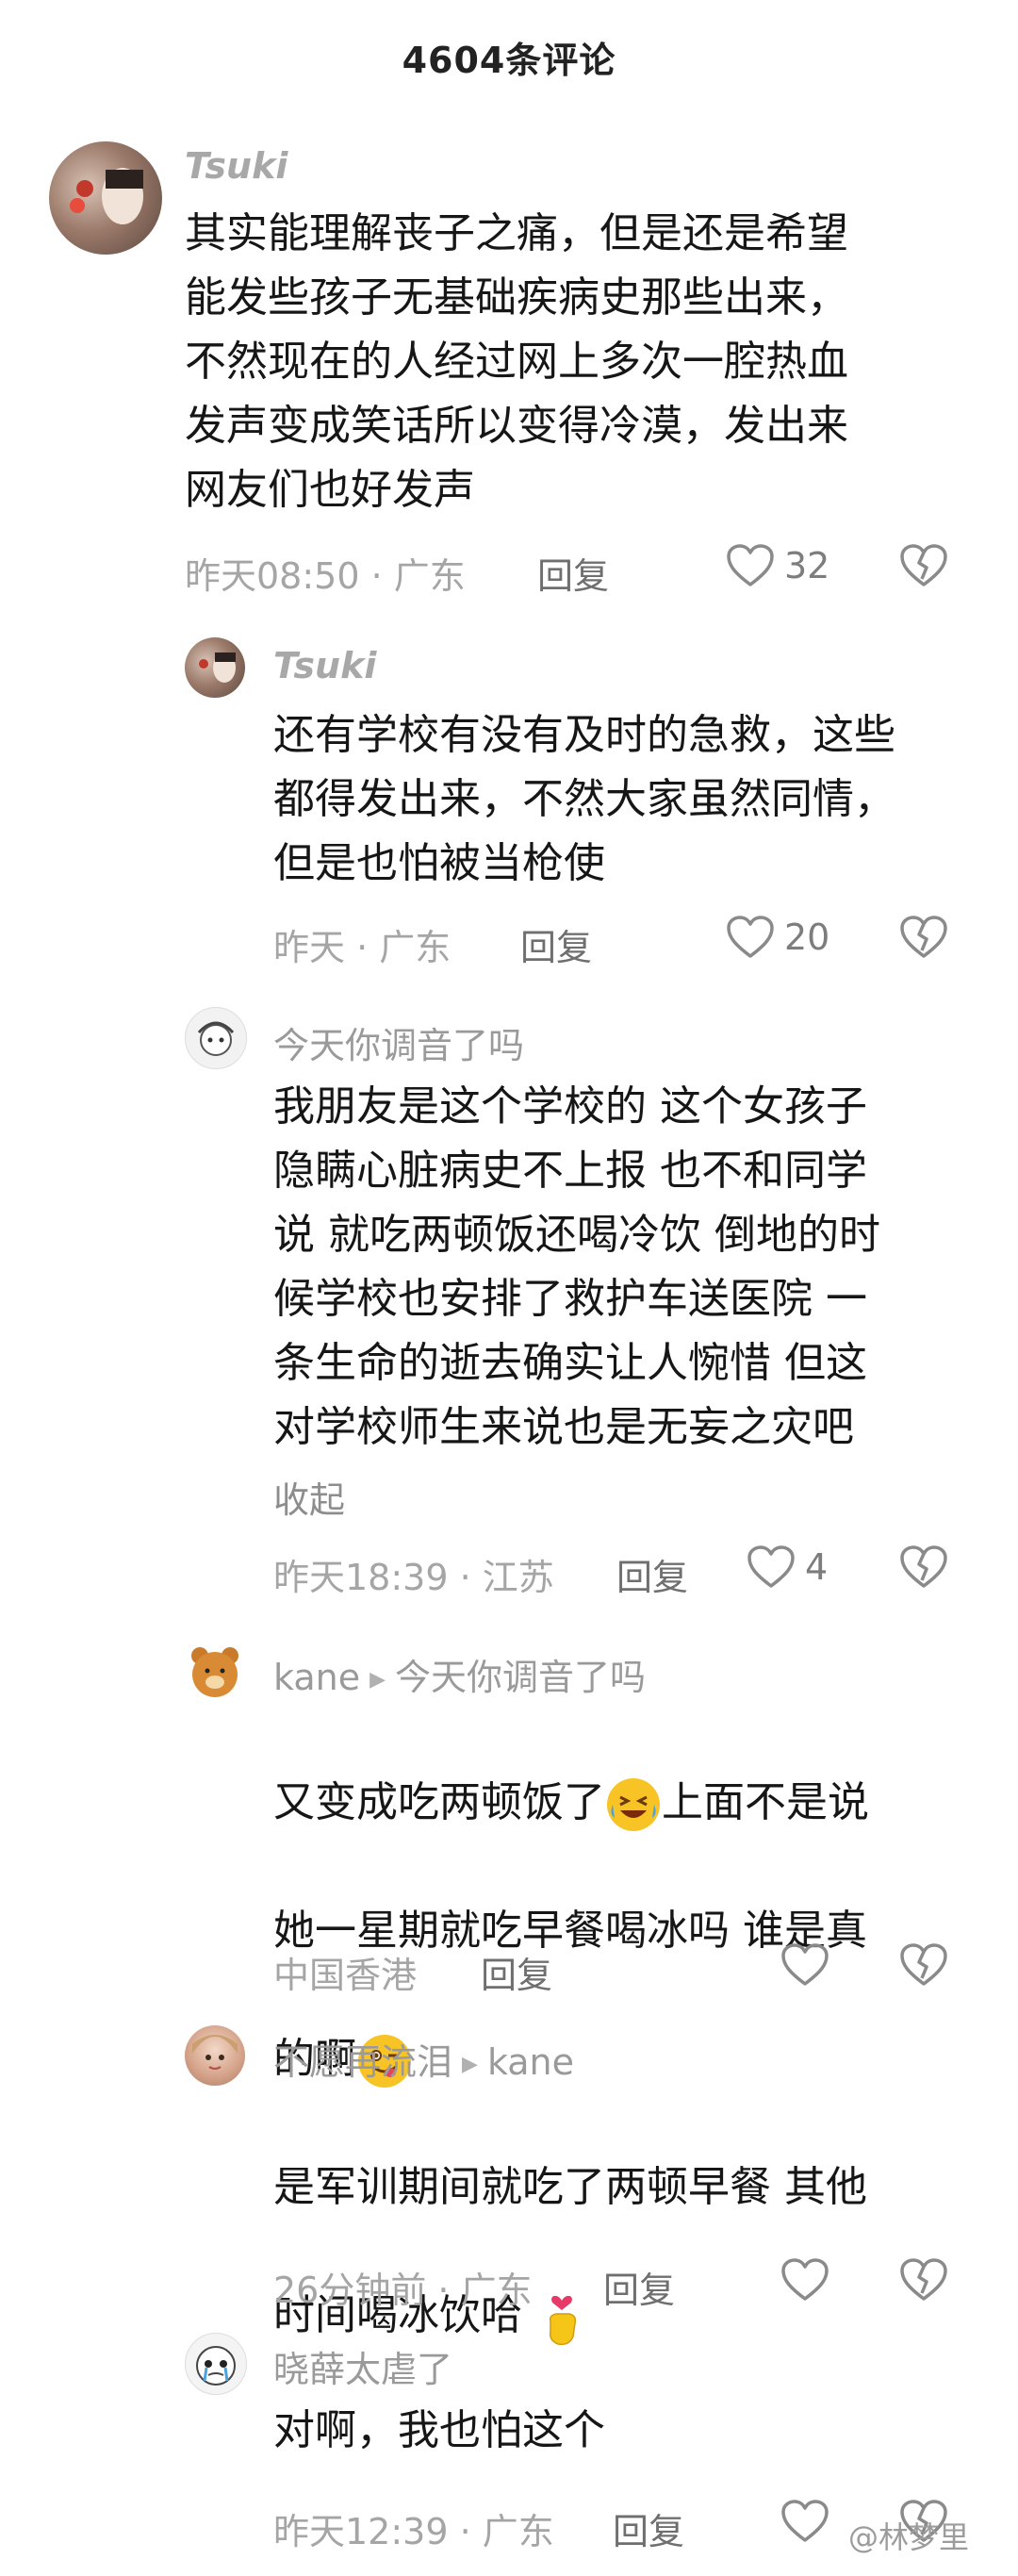 This screenshot has height=2576, width=1018. I want to click on comment-text: 对啊，我也怕这个, so click(439, 2430).